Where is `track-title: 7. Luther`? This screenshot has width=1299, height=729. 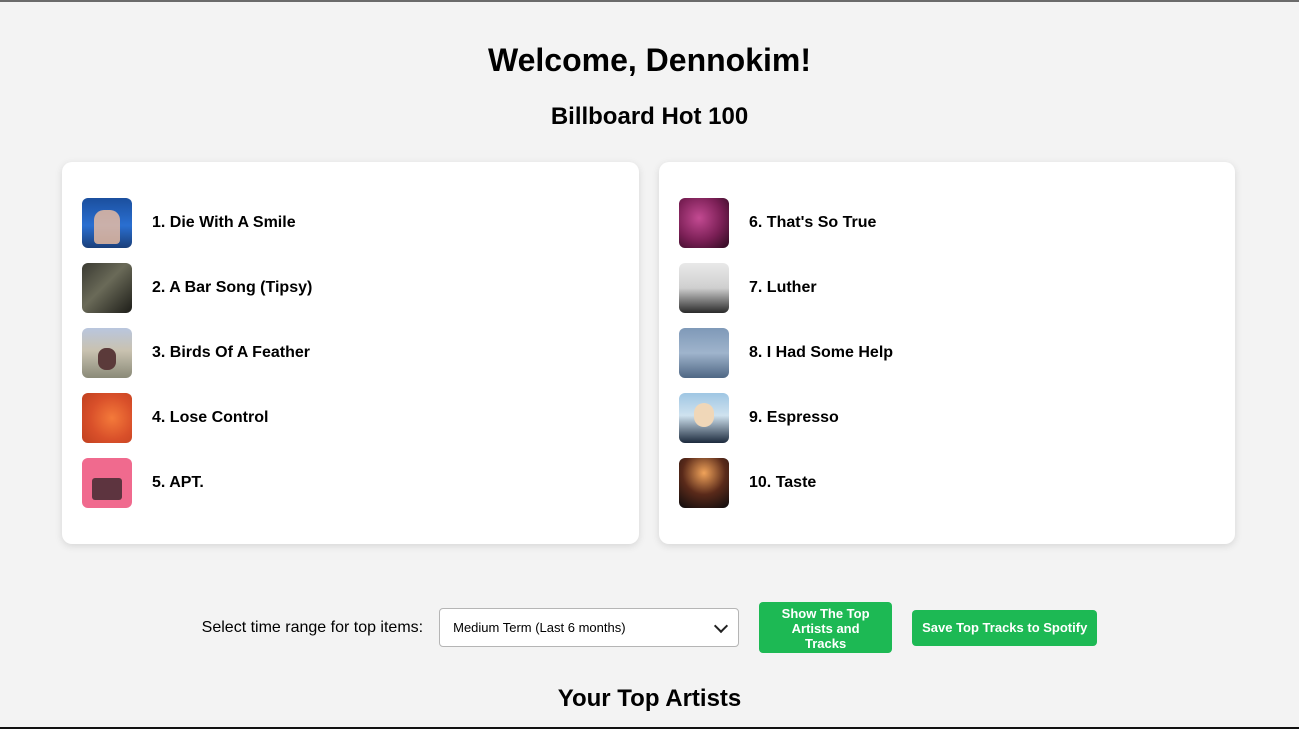 track-title: 7. Luther is located at coordinates (783, 287).